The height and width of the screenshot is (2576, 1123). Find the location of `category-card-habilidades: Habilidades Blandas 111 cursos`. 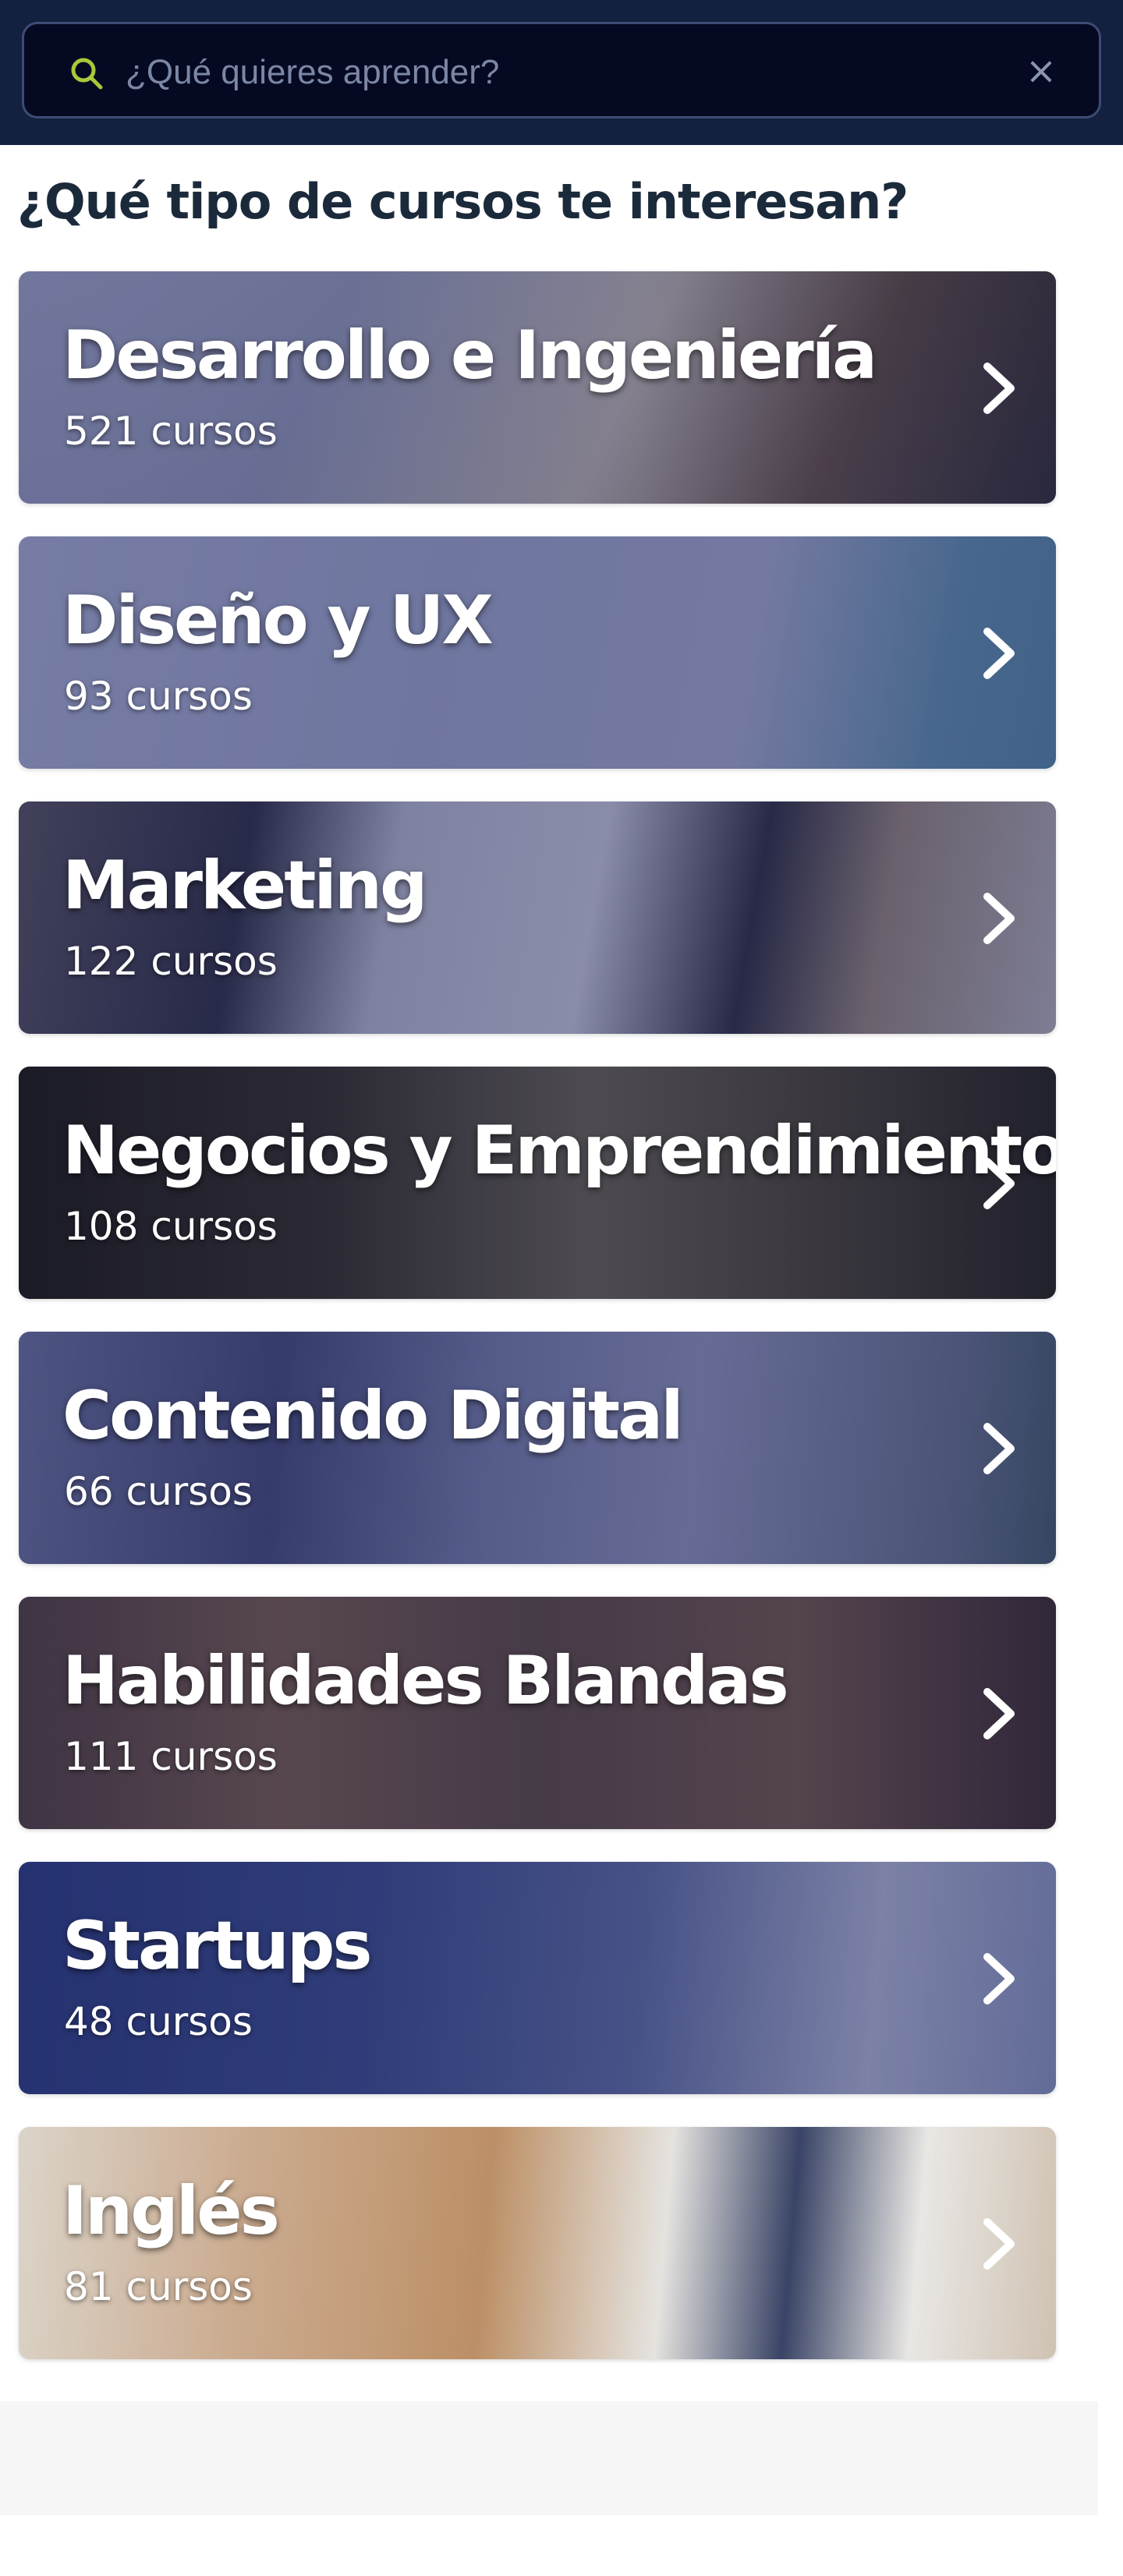

category-card-habilidades: Habilidades Blandas 111 cursos is located at coordinates (537, 1713).